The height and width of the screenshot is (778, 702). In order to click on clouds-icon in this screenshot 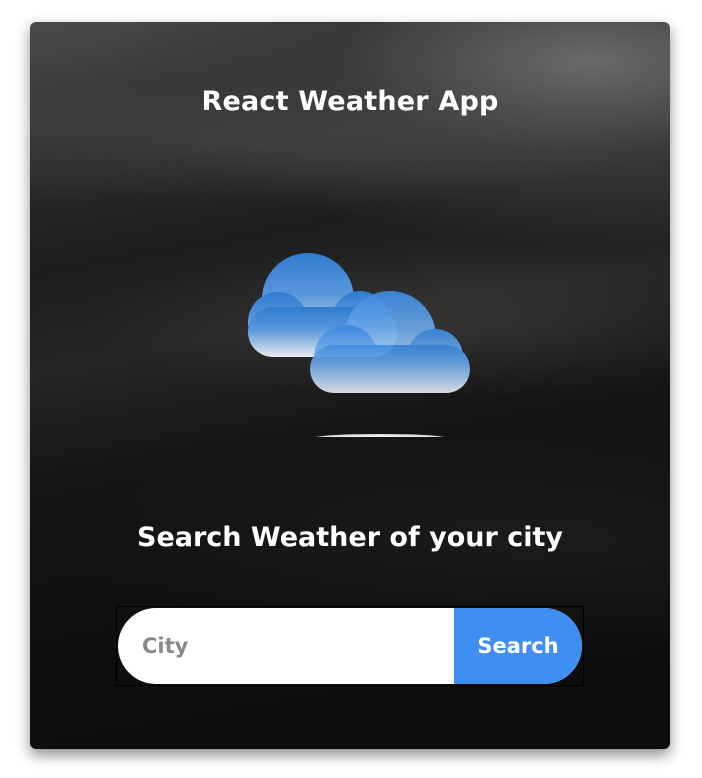, I will do `click(359, 345)`.